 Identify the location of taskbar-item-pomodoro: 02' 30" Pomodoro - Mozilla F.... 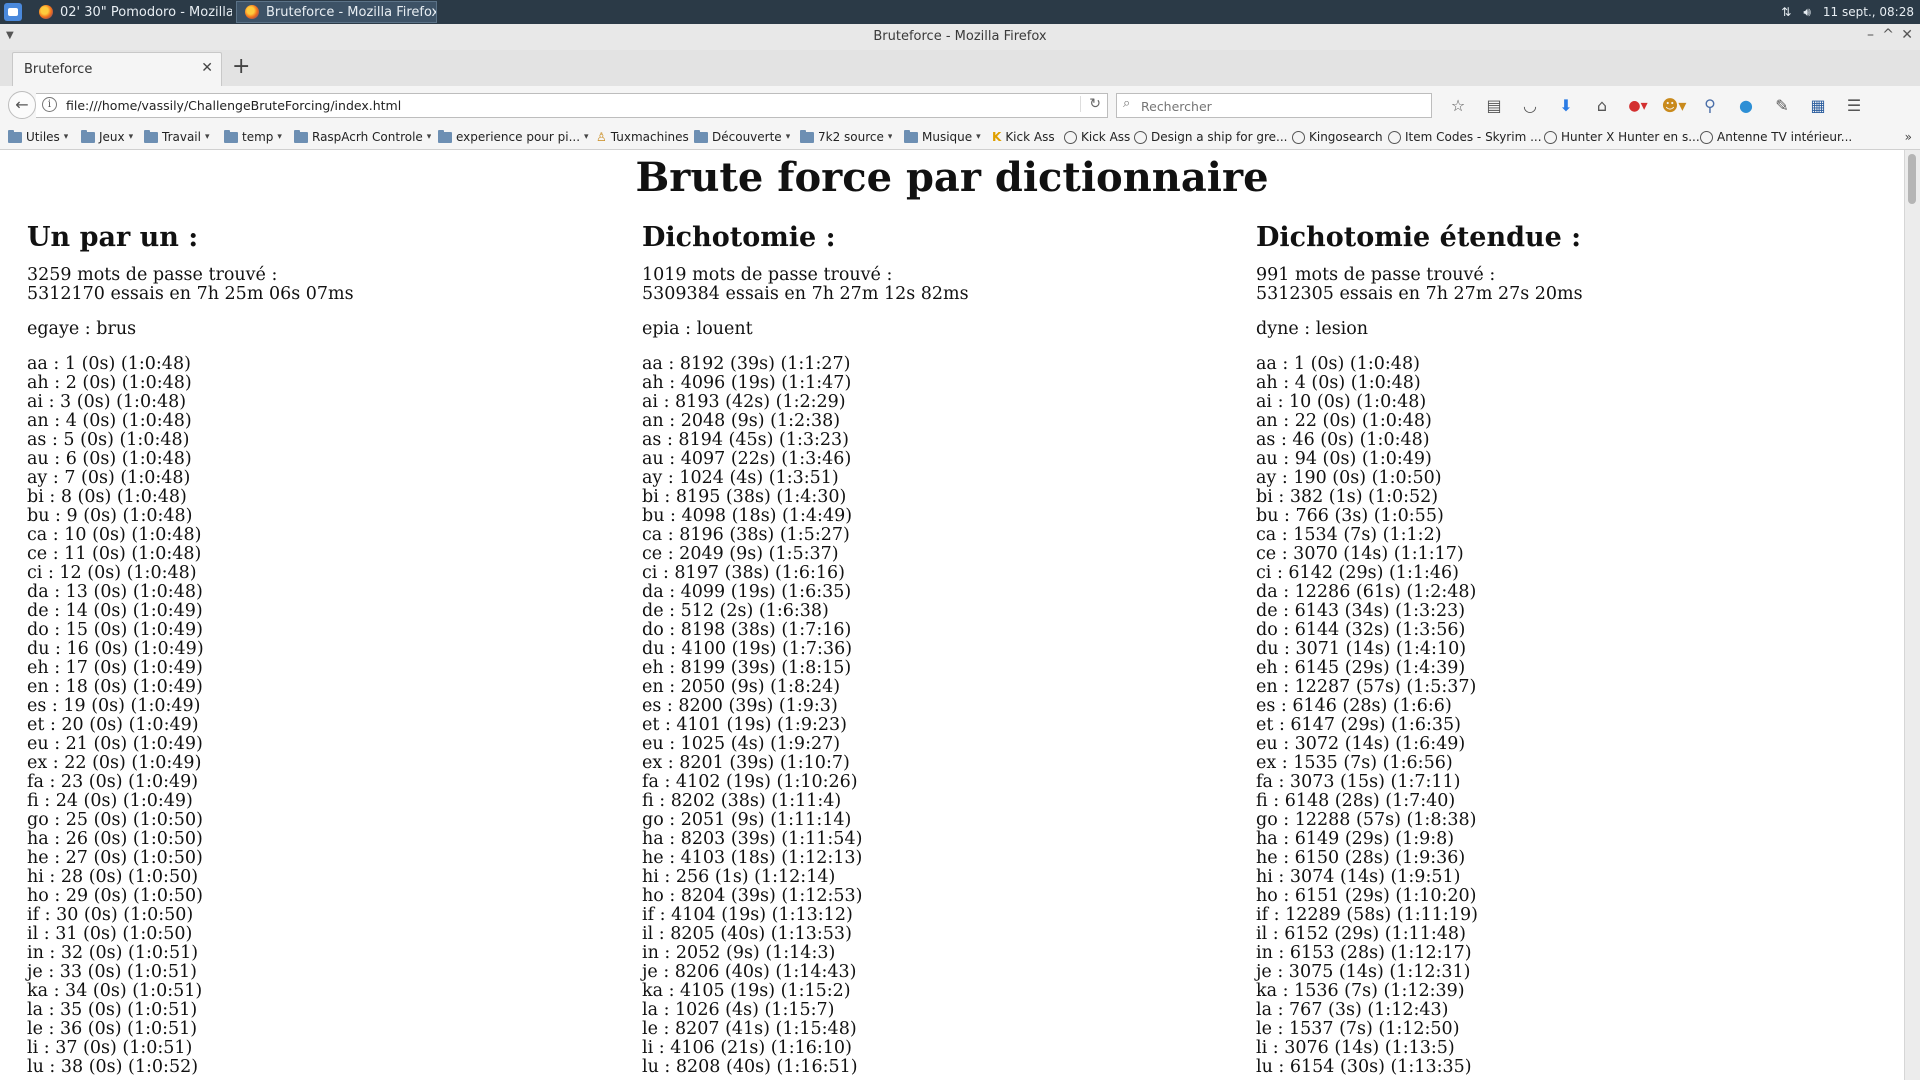
(131, 12).